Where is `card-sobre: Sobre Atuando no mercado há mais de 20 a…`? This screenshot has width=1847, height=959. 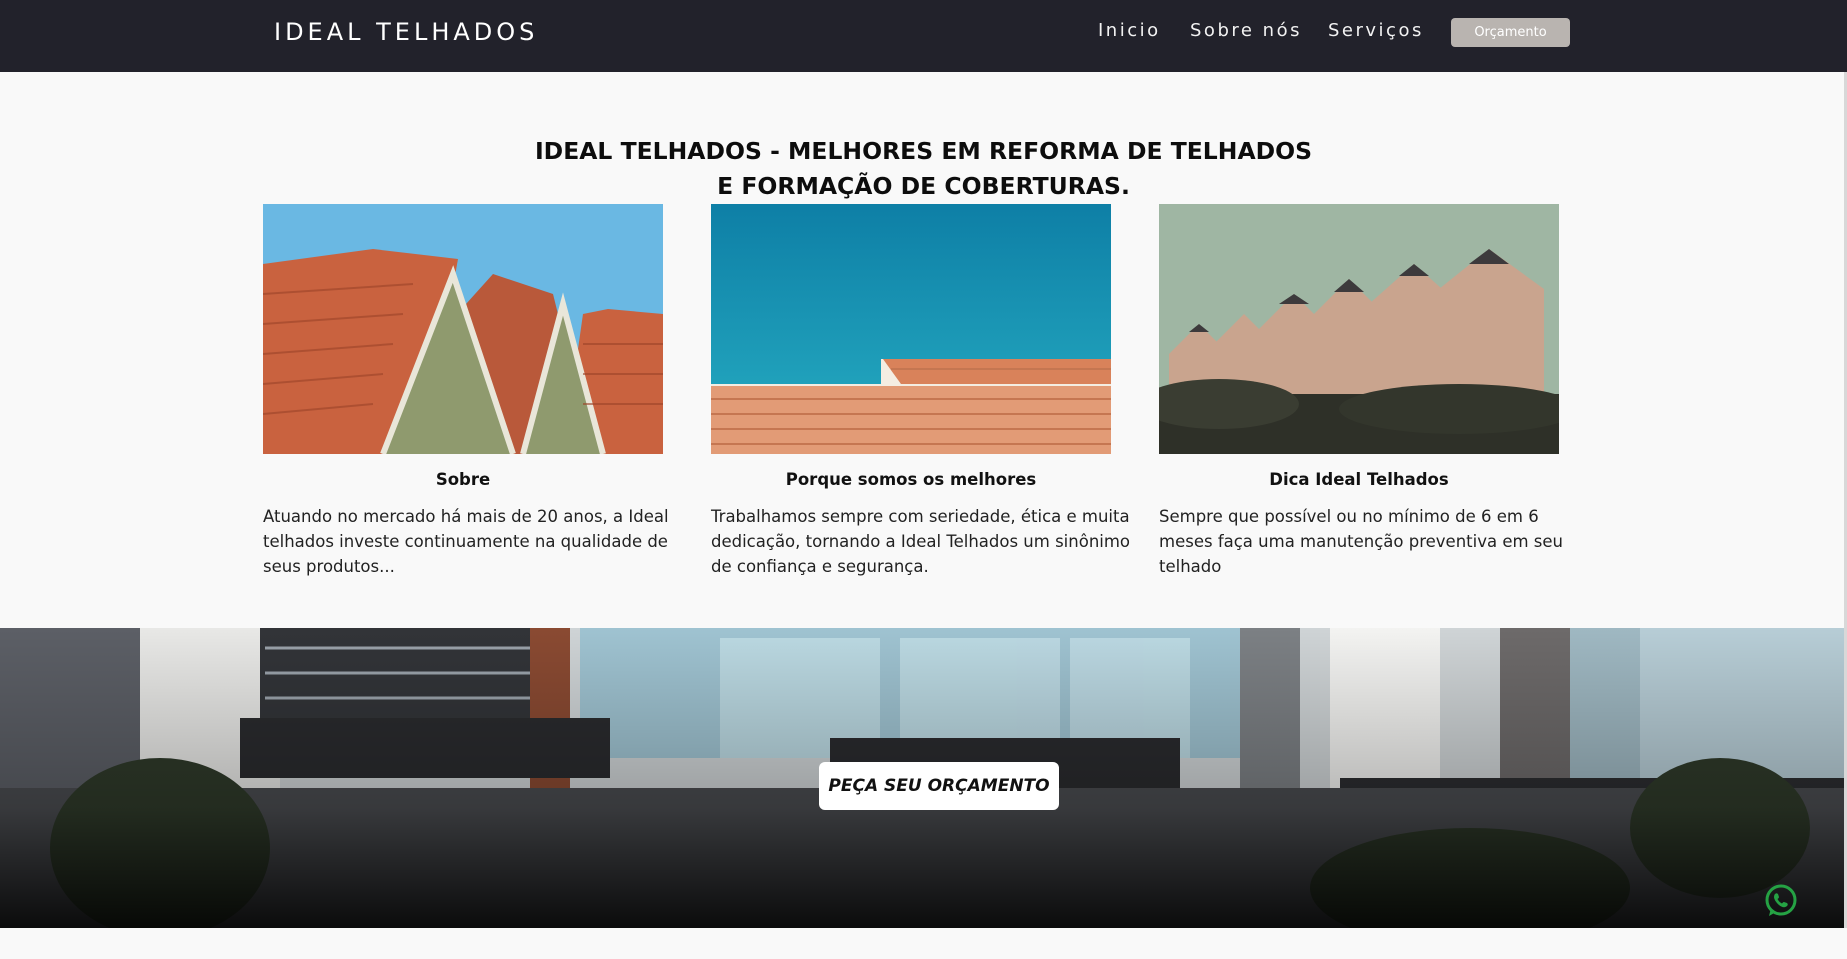 card-sobre: Sobre Atuando no mercado há mais de 20 a… is located at coordinates (466, 391).